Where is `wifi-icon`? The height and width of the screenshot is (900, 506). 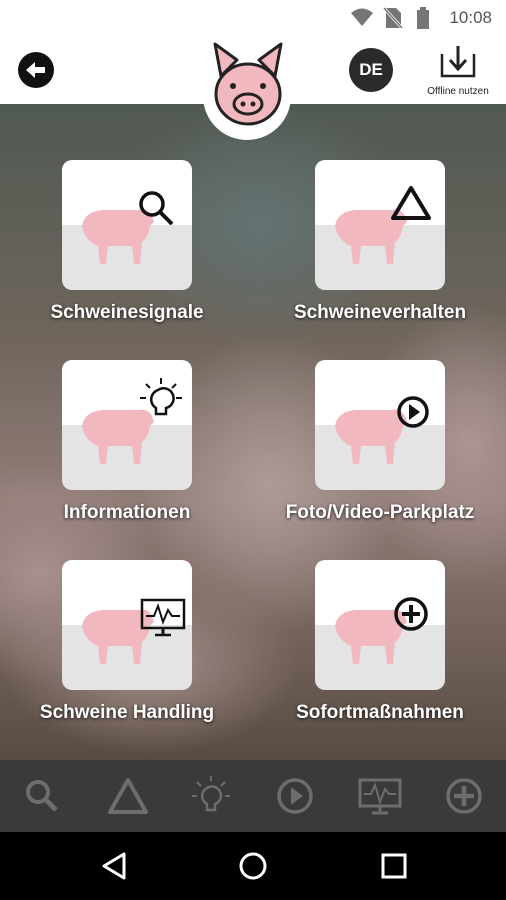
wifi-icon is located at coordinates (362, 17).